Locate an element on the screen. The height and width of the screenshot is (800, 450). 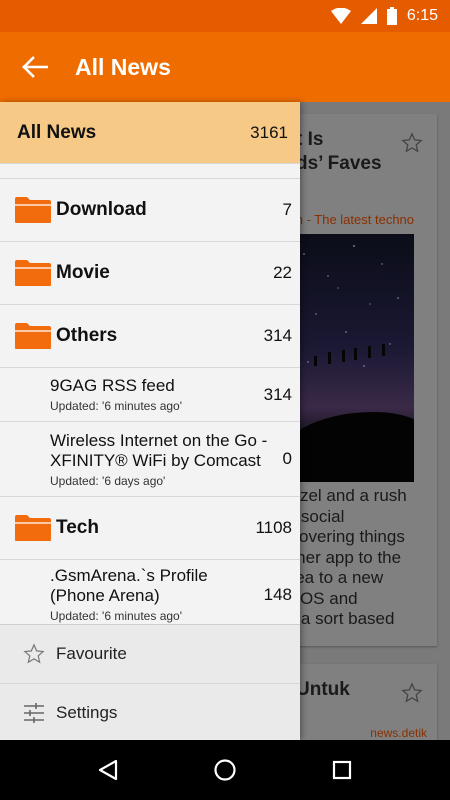
news-card-source: news.detik is located at coordinates (398, 733).